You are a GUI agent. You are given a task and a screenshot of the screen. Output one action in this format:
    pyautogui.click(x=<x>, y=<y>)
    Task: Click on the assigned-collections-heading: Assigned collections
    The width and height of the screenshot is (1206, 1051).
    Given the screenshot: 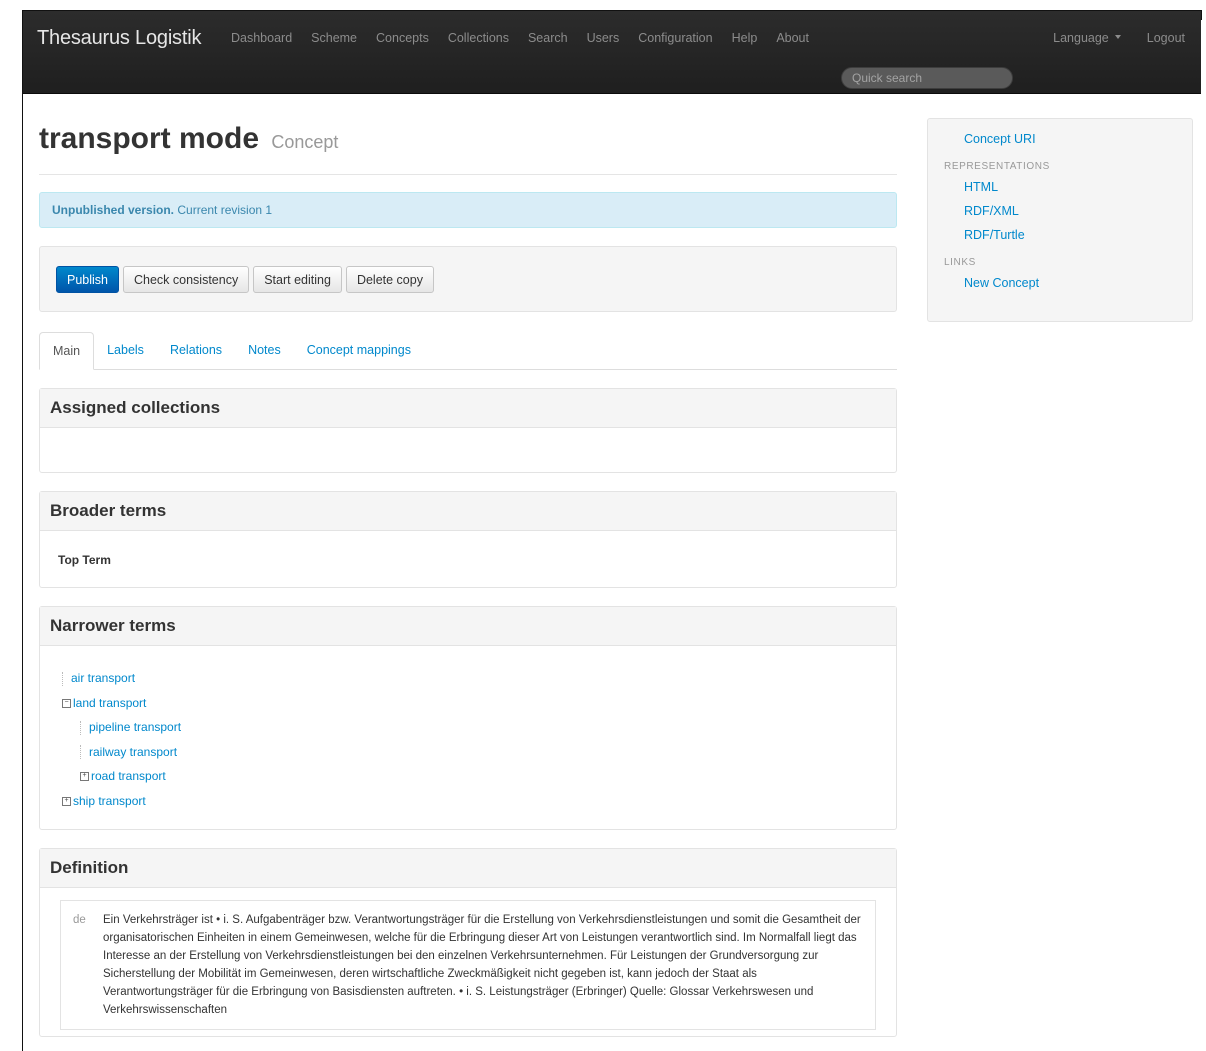 What is the action you would take?
    pyautogui.click(x=468, y=408)
    